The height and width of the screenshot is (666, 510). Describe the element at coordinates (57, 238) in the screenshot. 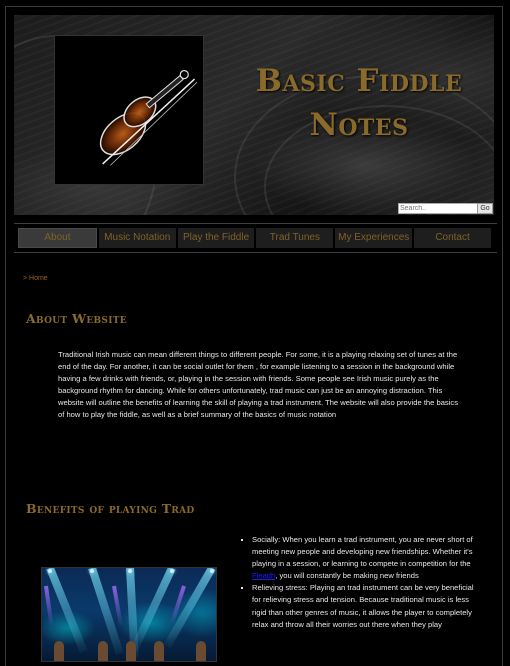

I see `nav-item-about: About` at that location.